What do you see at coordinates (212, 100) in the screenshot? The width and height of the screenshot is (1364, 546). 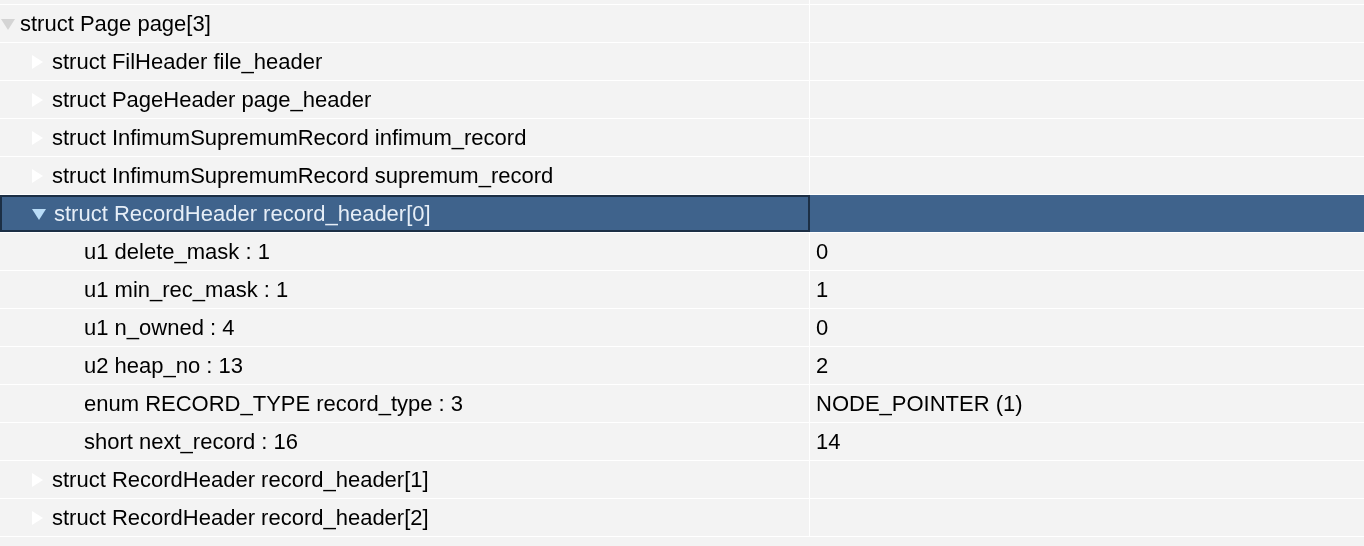 I see `field-label: struct PageHeader page_header` at bounding box center [212, 100].